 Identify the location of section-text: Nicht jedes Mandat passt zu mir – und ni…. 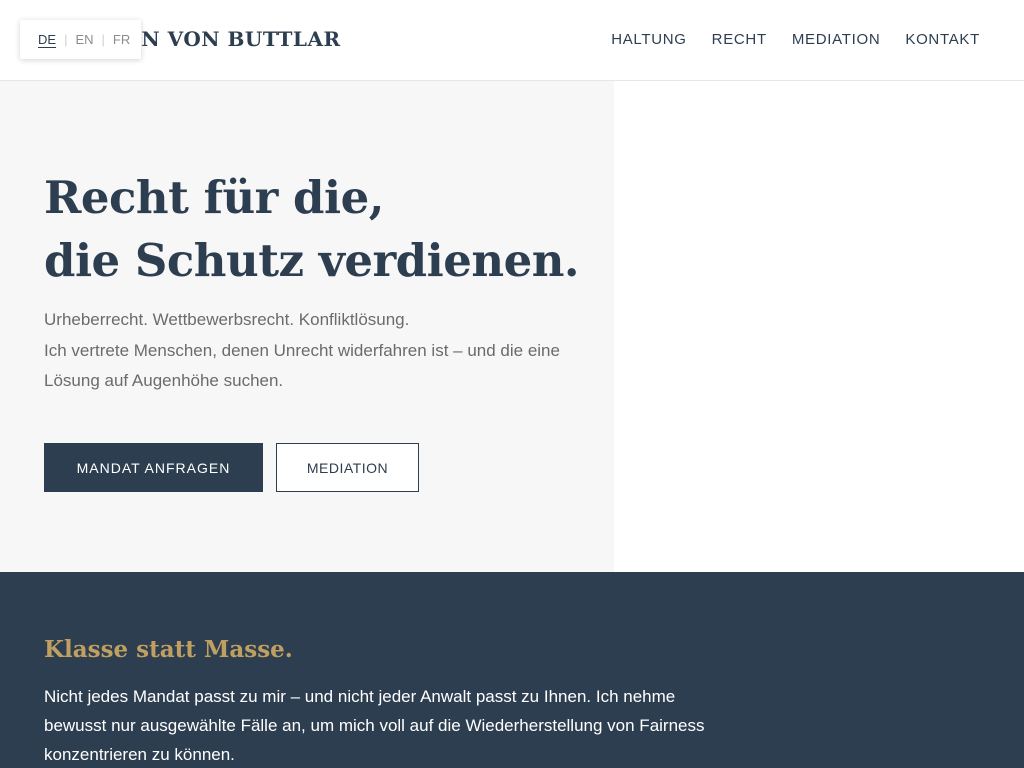
(389, 725).